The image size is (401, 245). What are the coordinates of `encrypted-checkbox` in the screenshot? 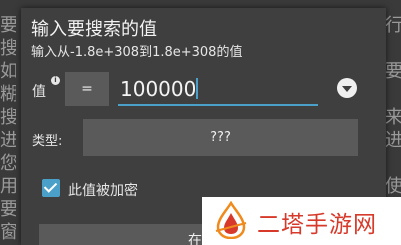 It's located at (51, 188).